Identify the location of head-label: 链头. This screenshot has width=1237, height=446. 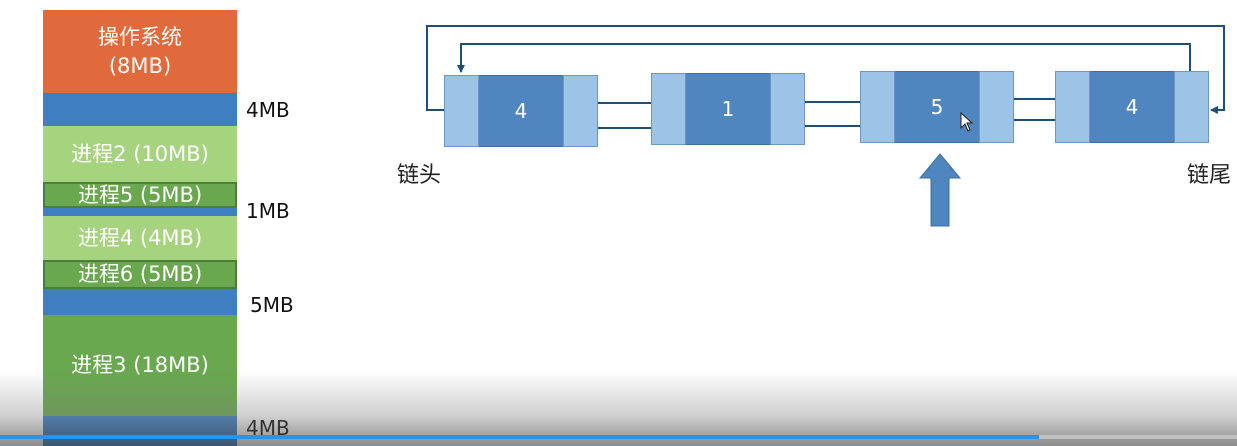
(419, 175).